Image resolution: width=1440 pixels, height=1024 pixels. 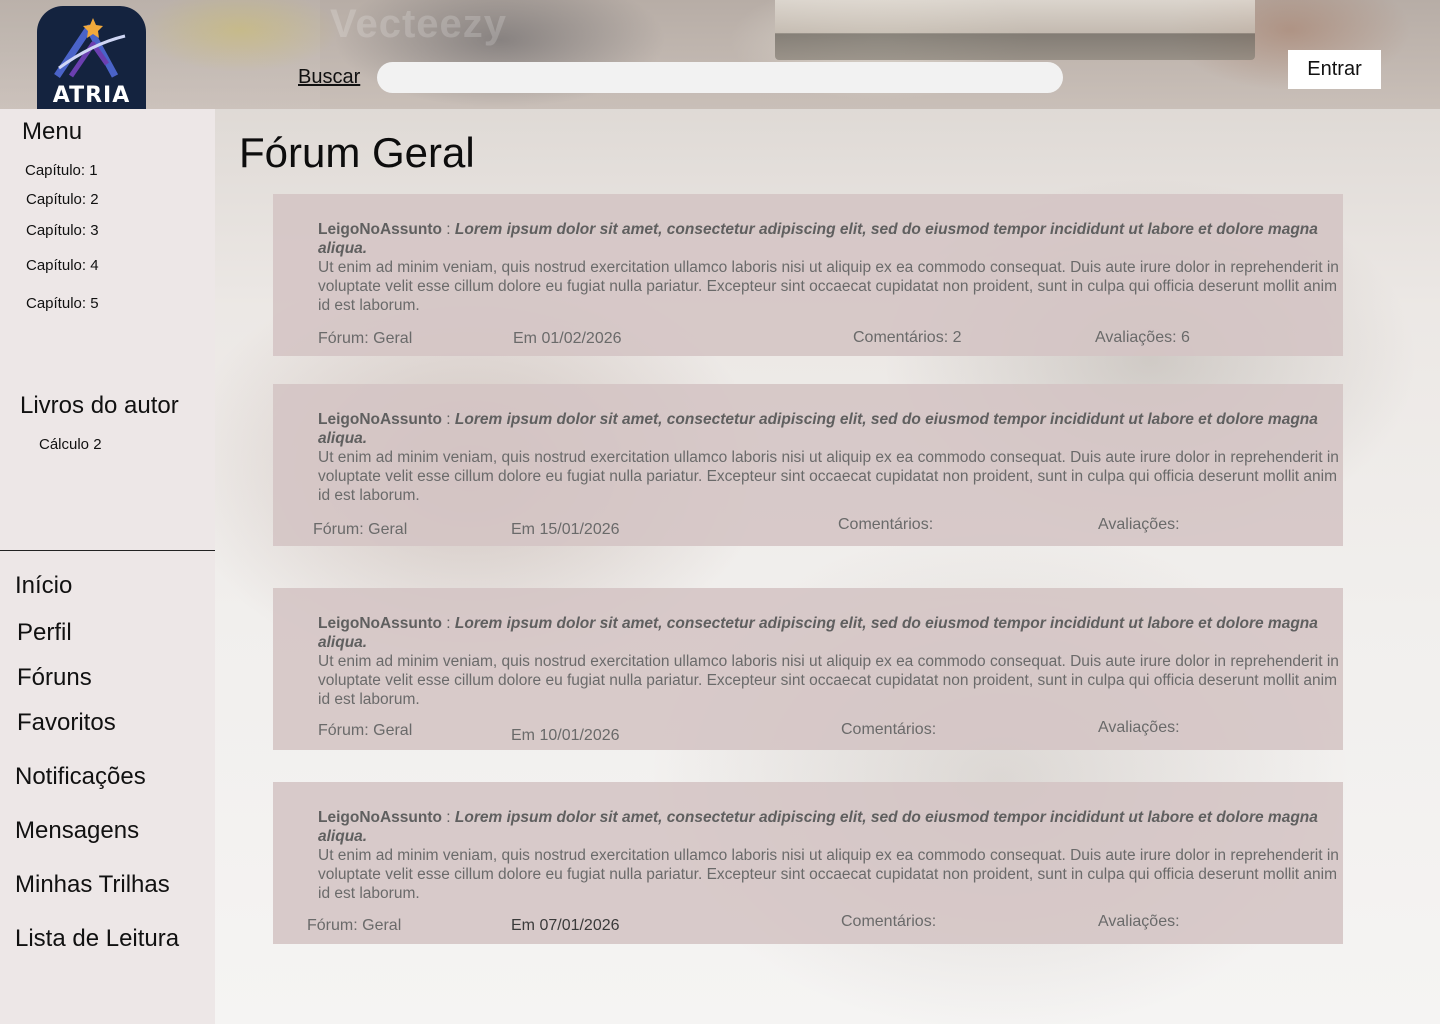 I want to click on chapter-link-1: Capítulo: 1, so click(x=61, y=170).